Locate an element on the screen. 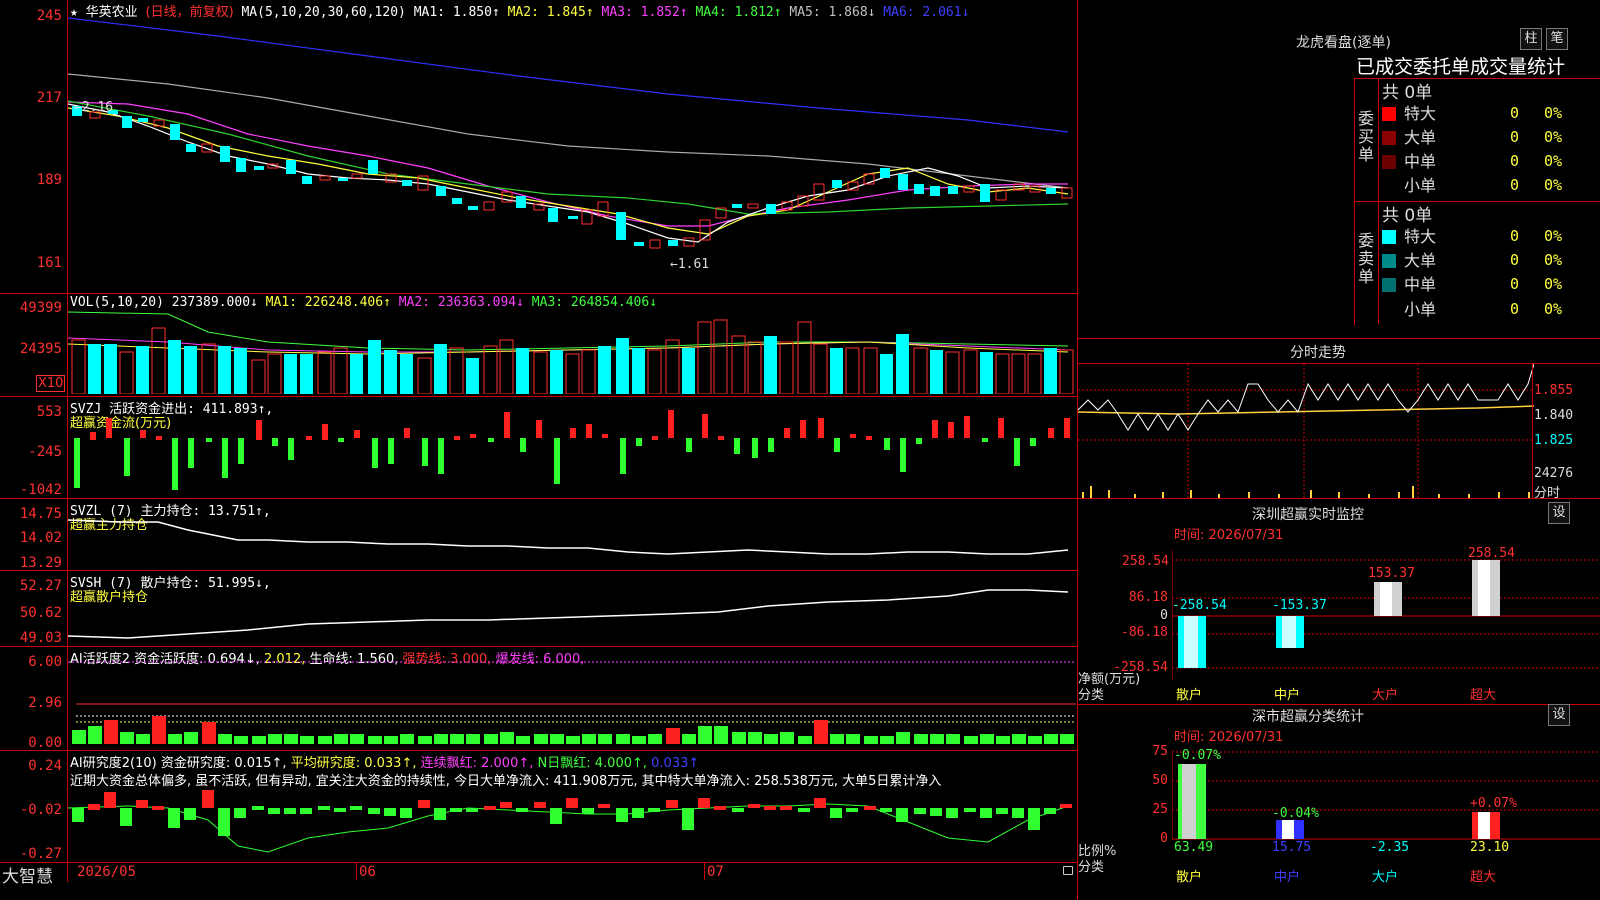 The height and width of the screenshot is (900, 1600). price-y-label: 161 is located at coordinates (49, 263).